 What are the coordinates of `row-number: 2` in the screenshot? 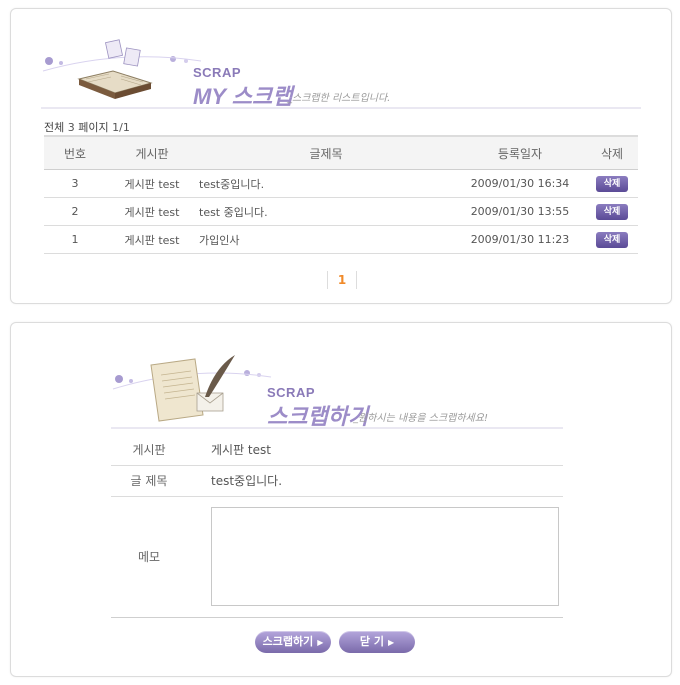 It's located at (75, 211).